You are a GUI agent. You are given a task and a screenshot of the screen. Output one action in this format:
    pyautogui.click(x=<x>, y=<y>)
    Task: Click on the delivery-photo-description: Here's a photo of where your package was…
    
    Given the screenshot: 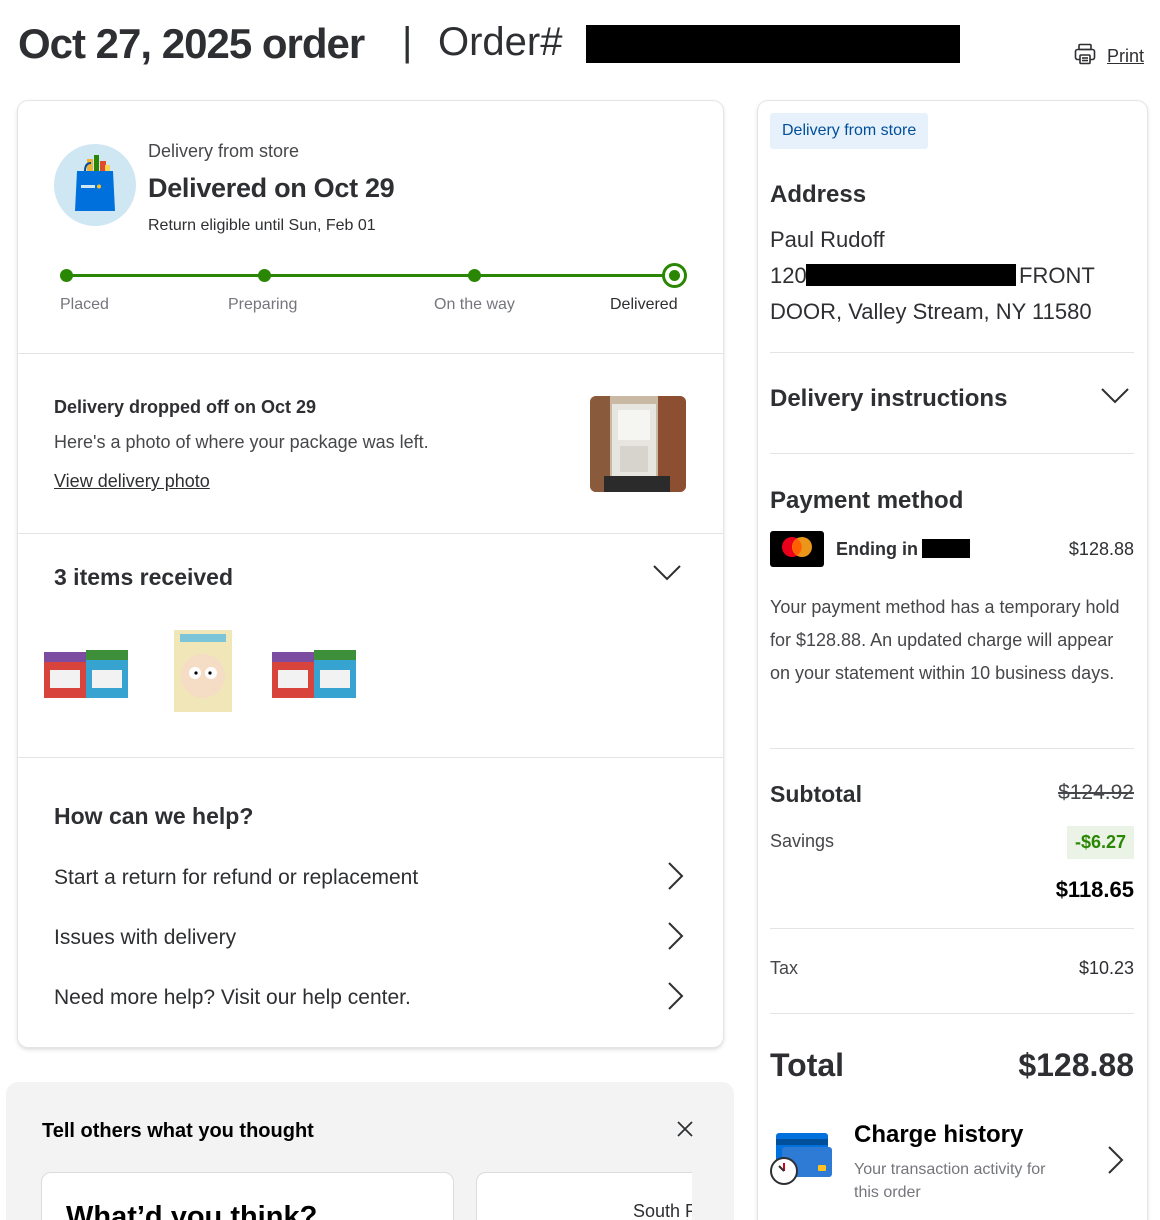 What is the action you would take?
    pyautogui.click(x=241, y=442)
    